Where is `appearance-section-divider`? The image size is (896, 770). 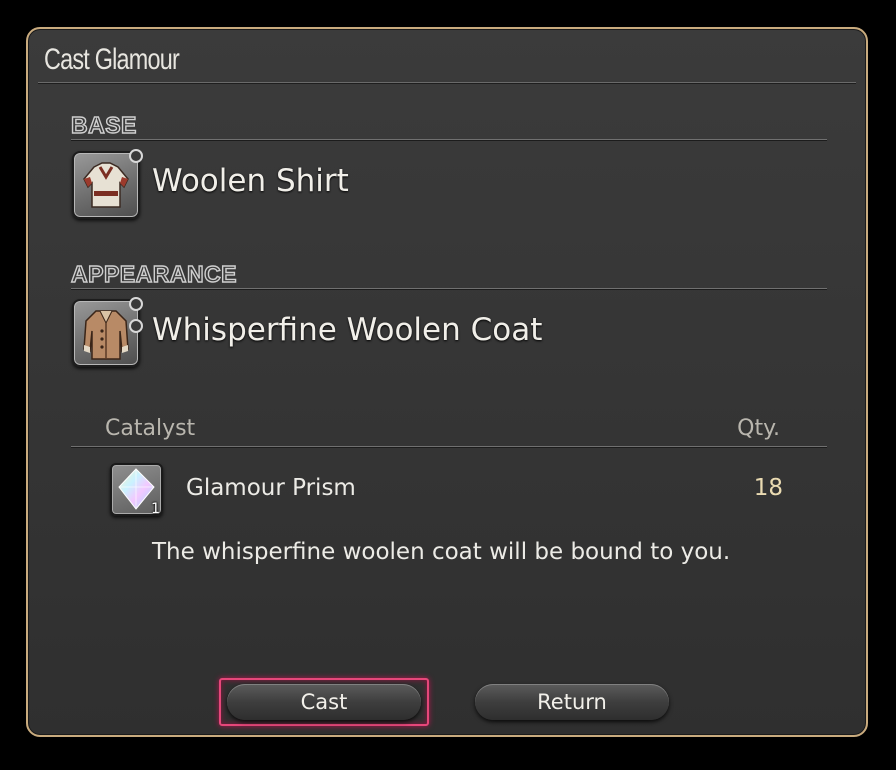 appearance-section-divider is located at coordinates (449, 288).